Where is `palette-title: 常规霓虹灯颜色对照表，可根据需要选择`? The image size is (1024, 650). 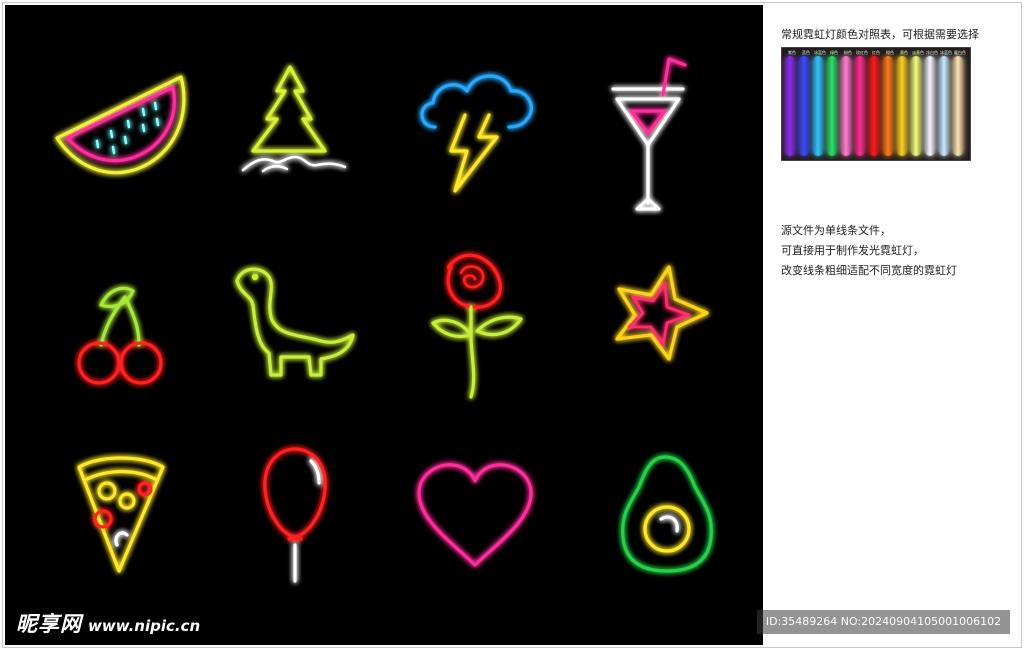 palette-title: 常规霓虹灯颜色对照表，可根据需要选择 is located at coordinates (880, 34).